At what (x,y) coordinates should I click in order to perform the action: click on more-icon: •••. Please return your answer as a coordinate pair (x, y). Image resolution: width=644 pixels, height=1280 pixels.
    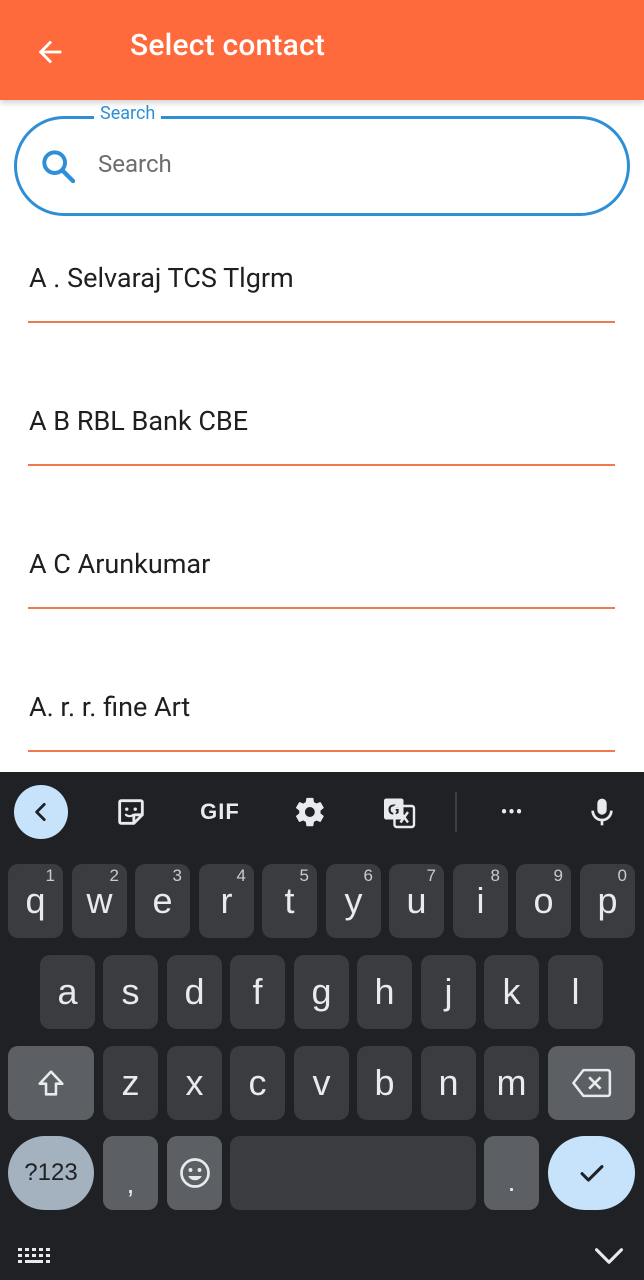
    Looking at the image, I should click on (512, 812).